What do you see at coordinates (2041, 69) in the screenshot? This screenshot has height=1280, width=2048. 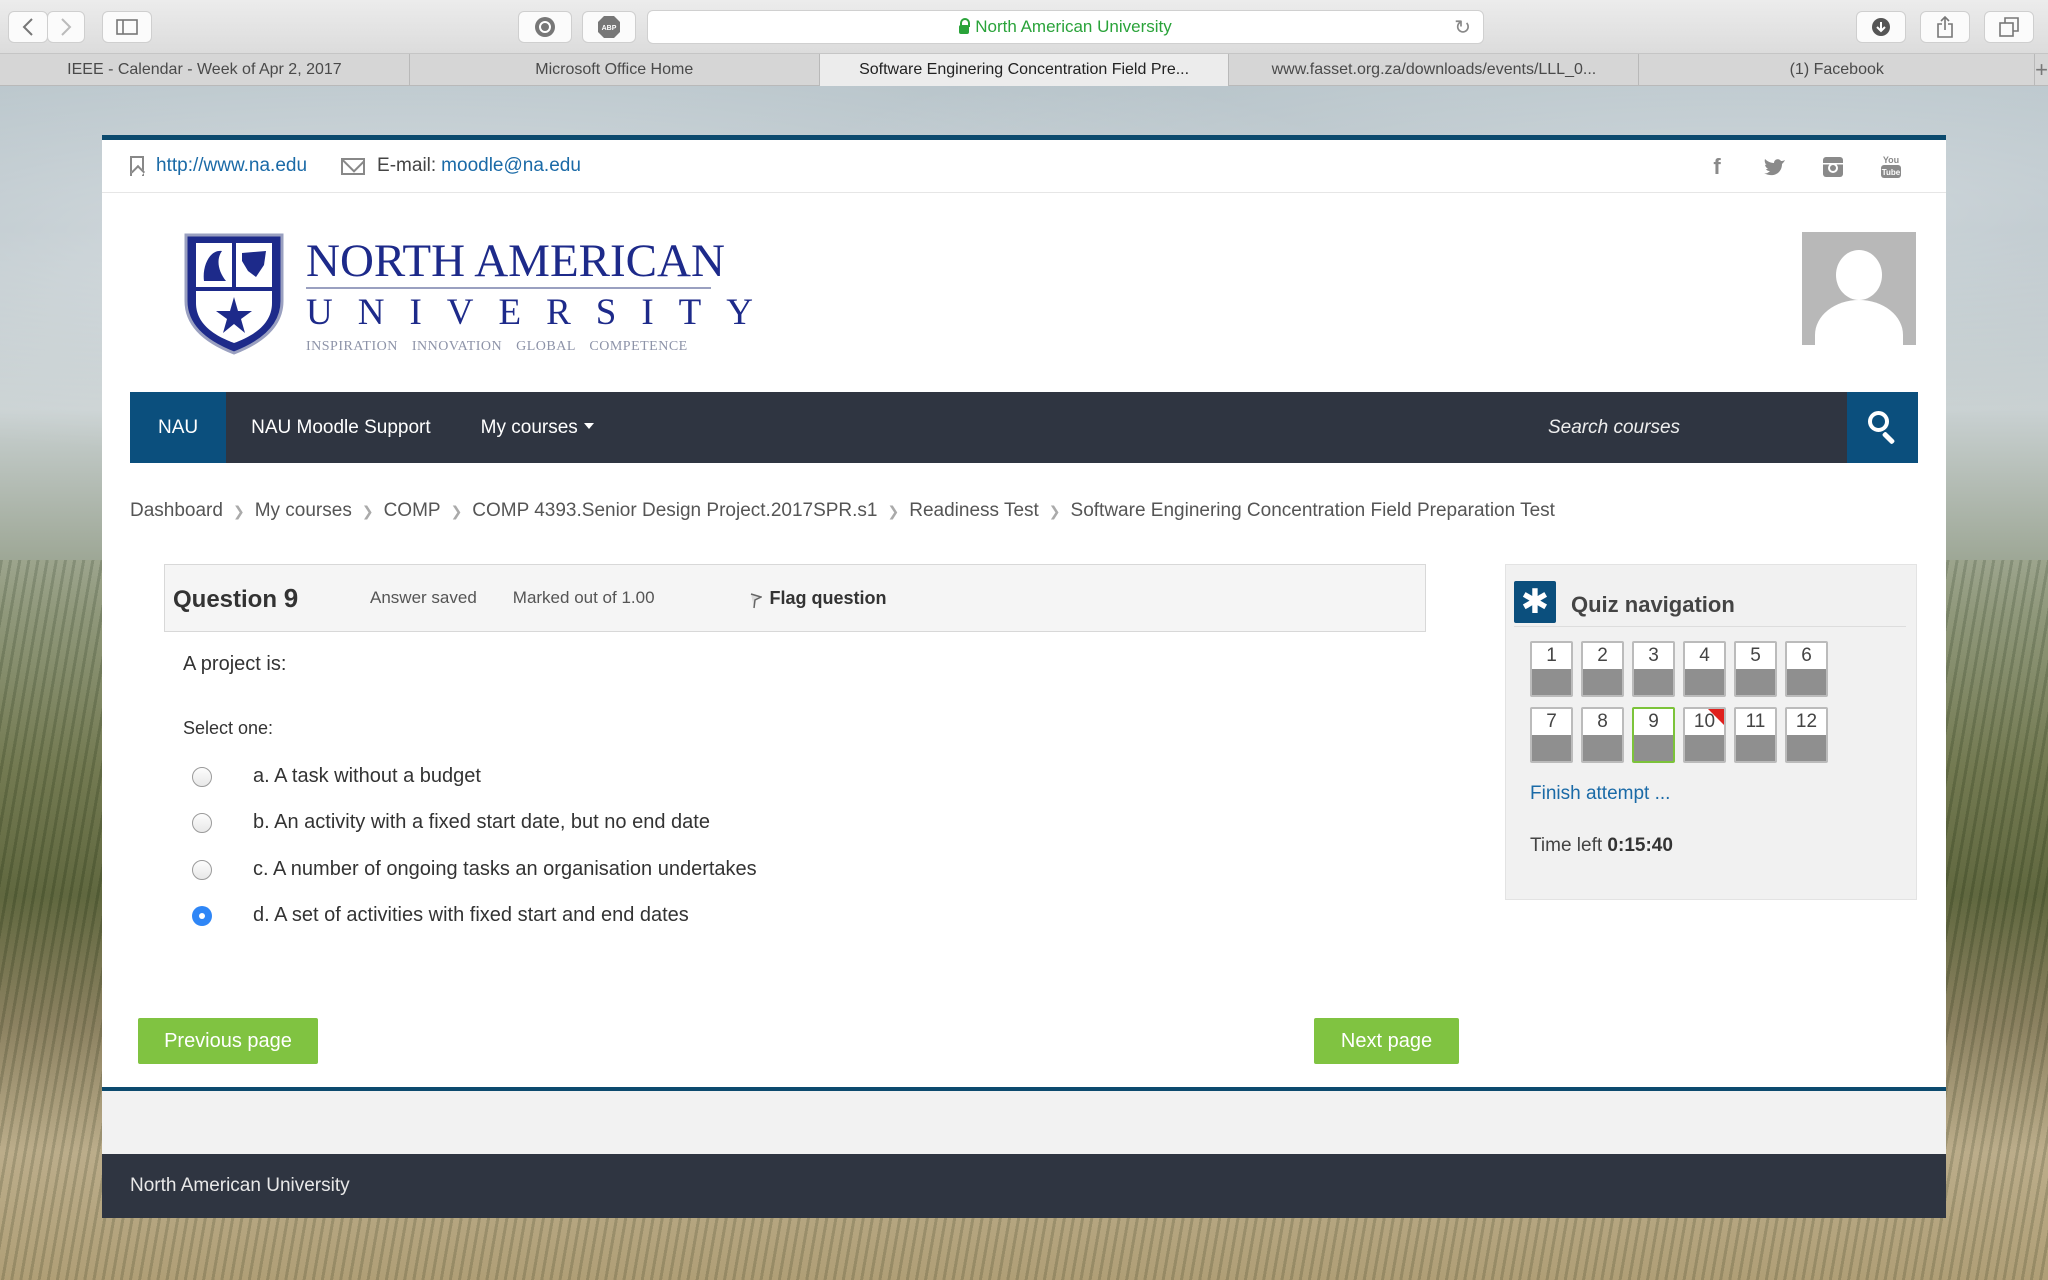 I see `new-tab-button: +` at bounding box center [2041, 69].